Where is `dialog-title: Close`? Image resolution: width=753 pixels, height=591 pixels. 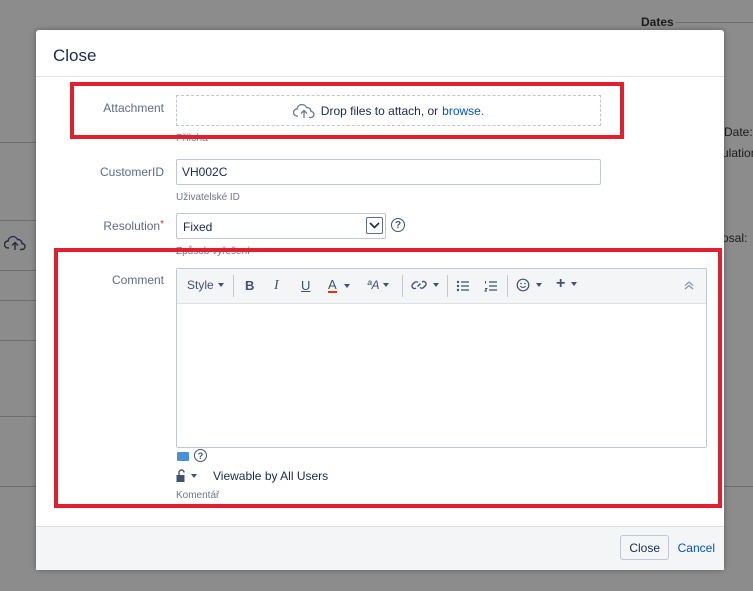
dialog-title: Close is located at coordinates (75, 55).